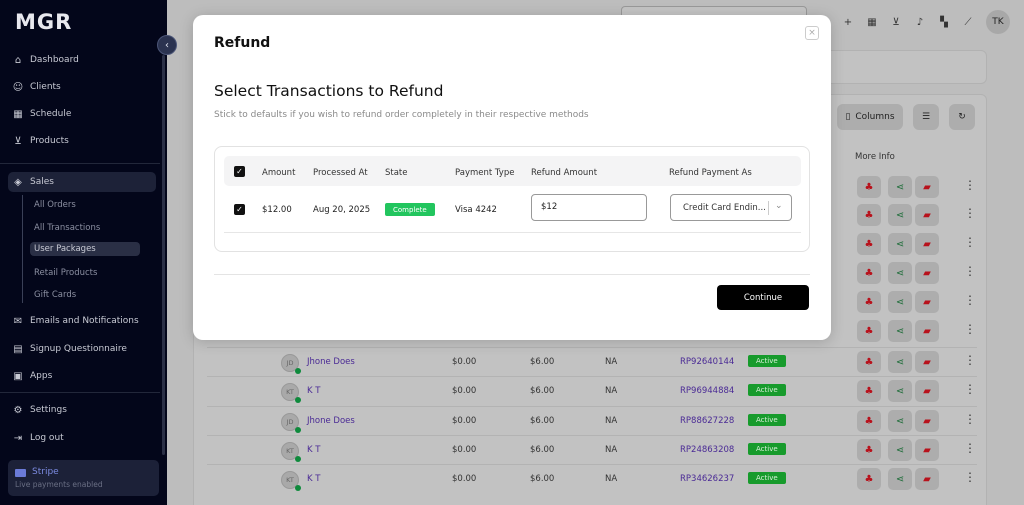 This screenshot has width=1024, height=505. Describe the element at coordinates (763, 297) in the screenshot. I see `continue-button: Continue` at that location.